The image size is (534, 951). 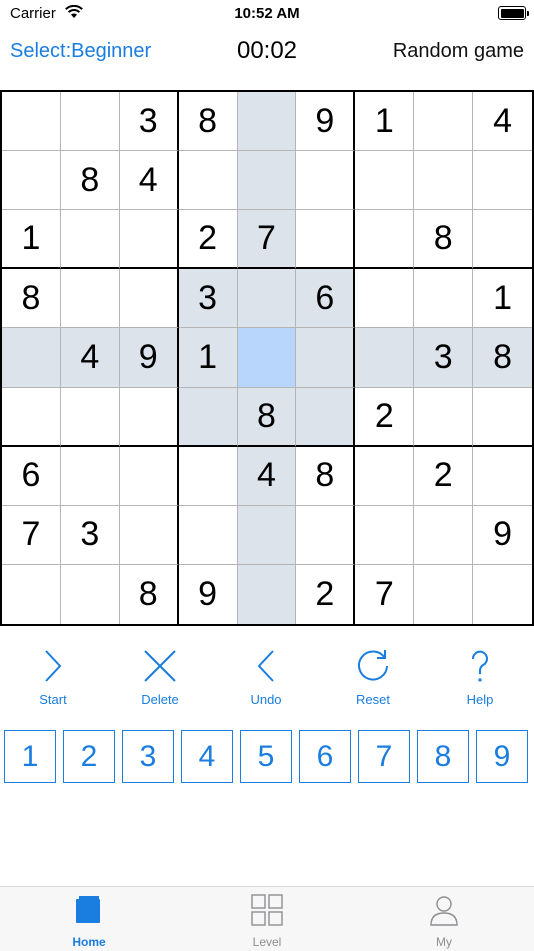 What do you see at coordinates (30, 756) in the screenshot?
I see `number-key-1: 1` at bounding box center [30, 756].